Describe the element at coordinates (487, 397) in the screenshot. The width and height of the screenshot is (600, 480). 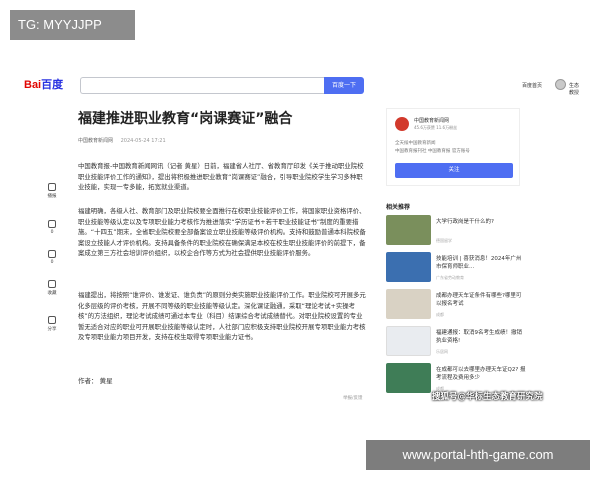
I see `watermark: 搜狐号@华标生态教育研究院` at that location.